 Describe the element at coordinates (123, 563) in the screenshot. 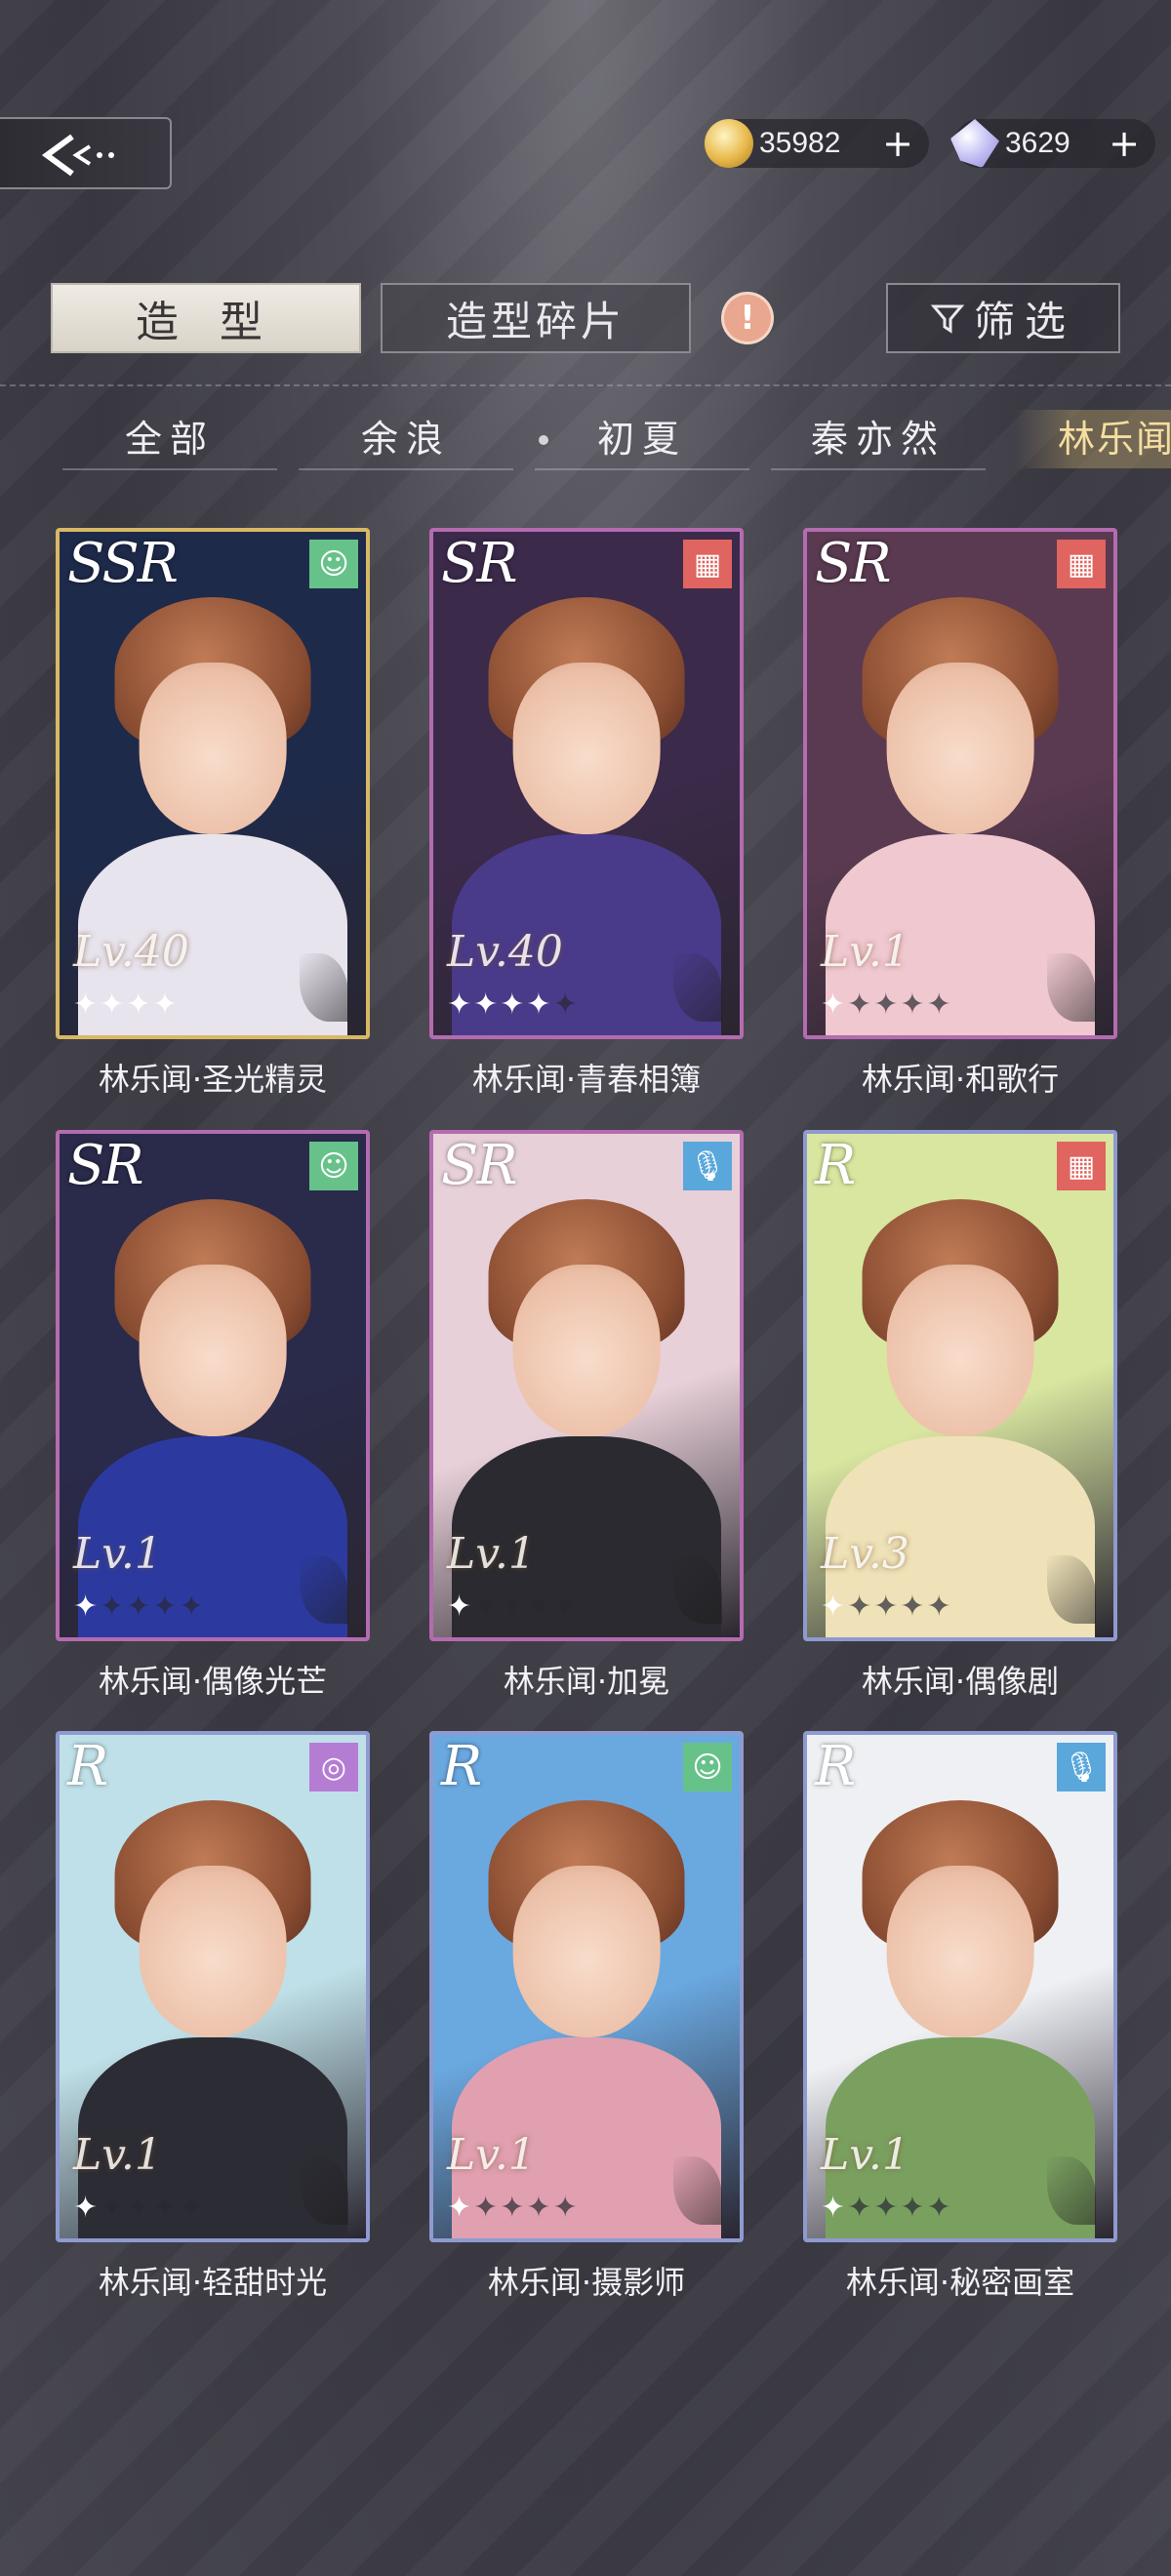

I see `rarity-label: SSR` at that location.